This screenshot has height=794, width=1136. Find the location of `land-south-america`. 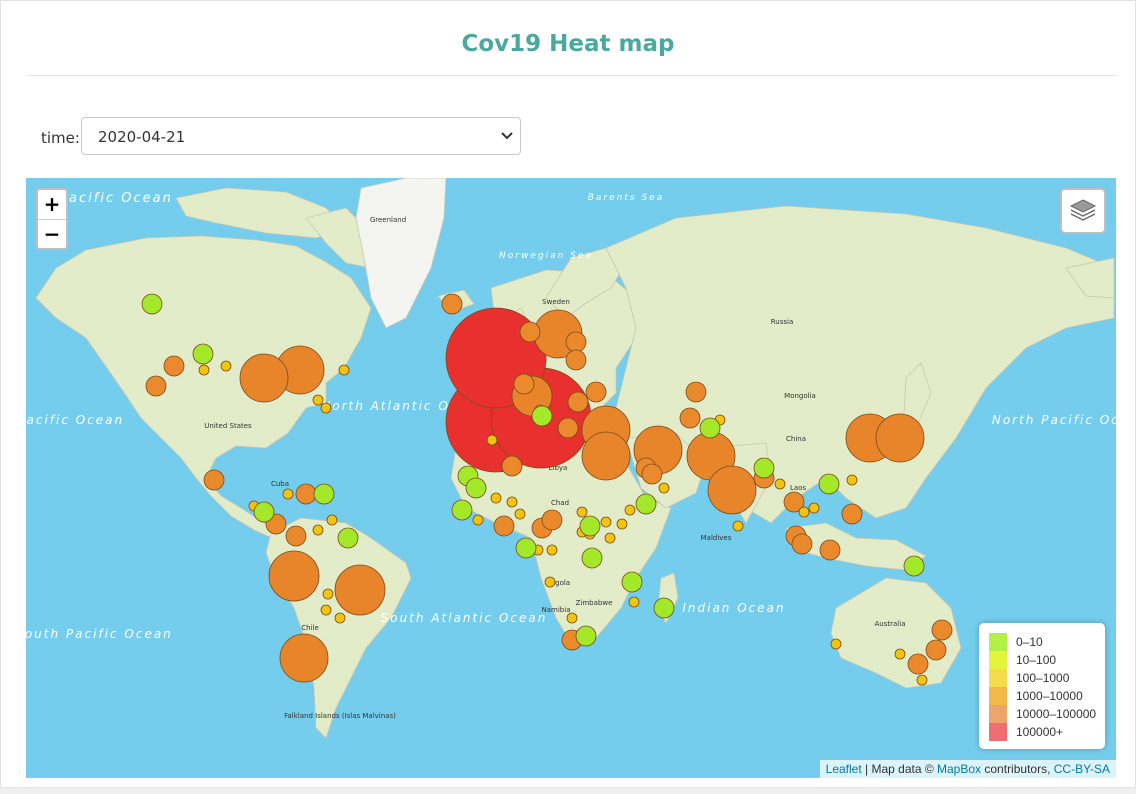

land-south-america is located at coordinates (338, 628).